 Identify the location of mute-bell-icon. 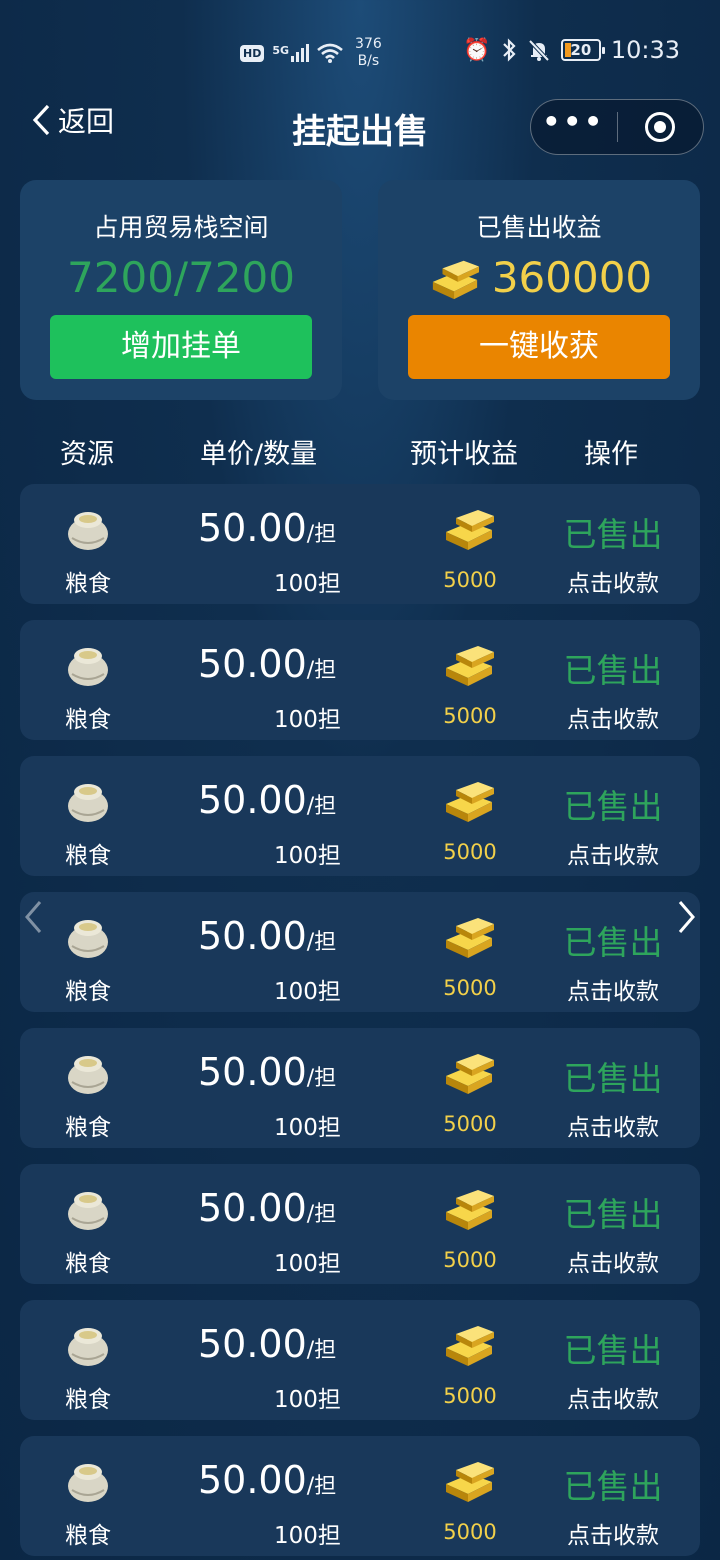
(539, 50).